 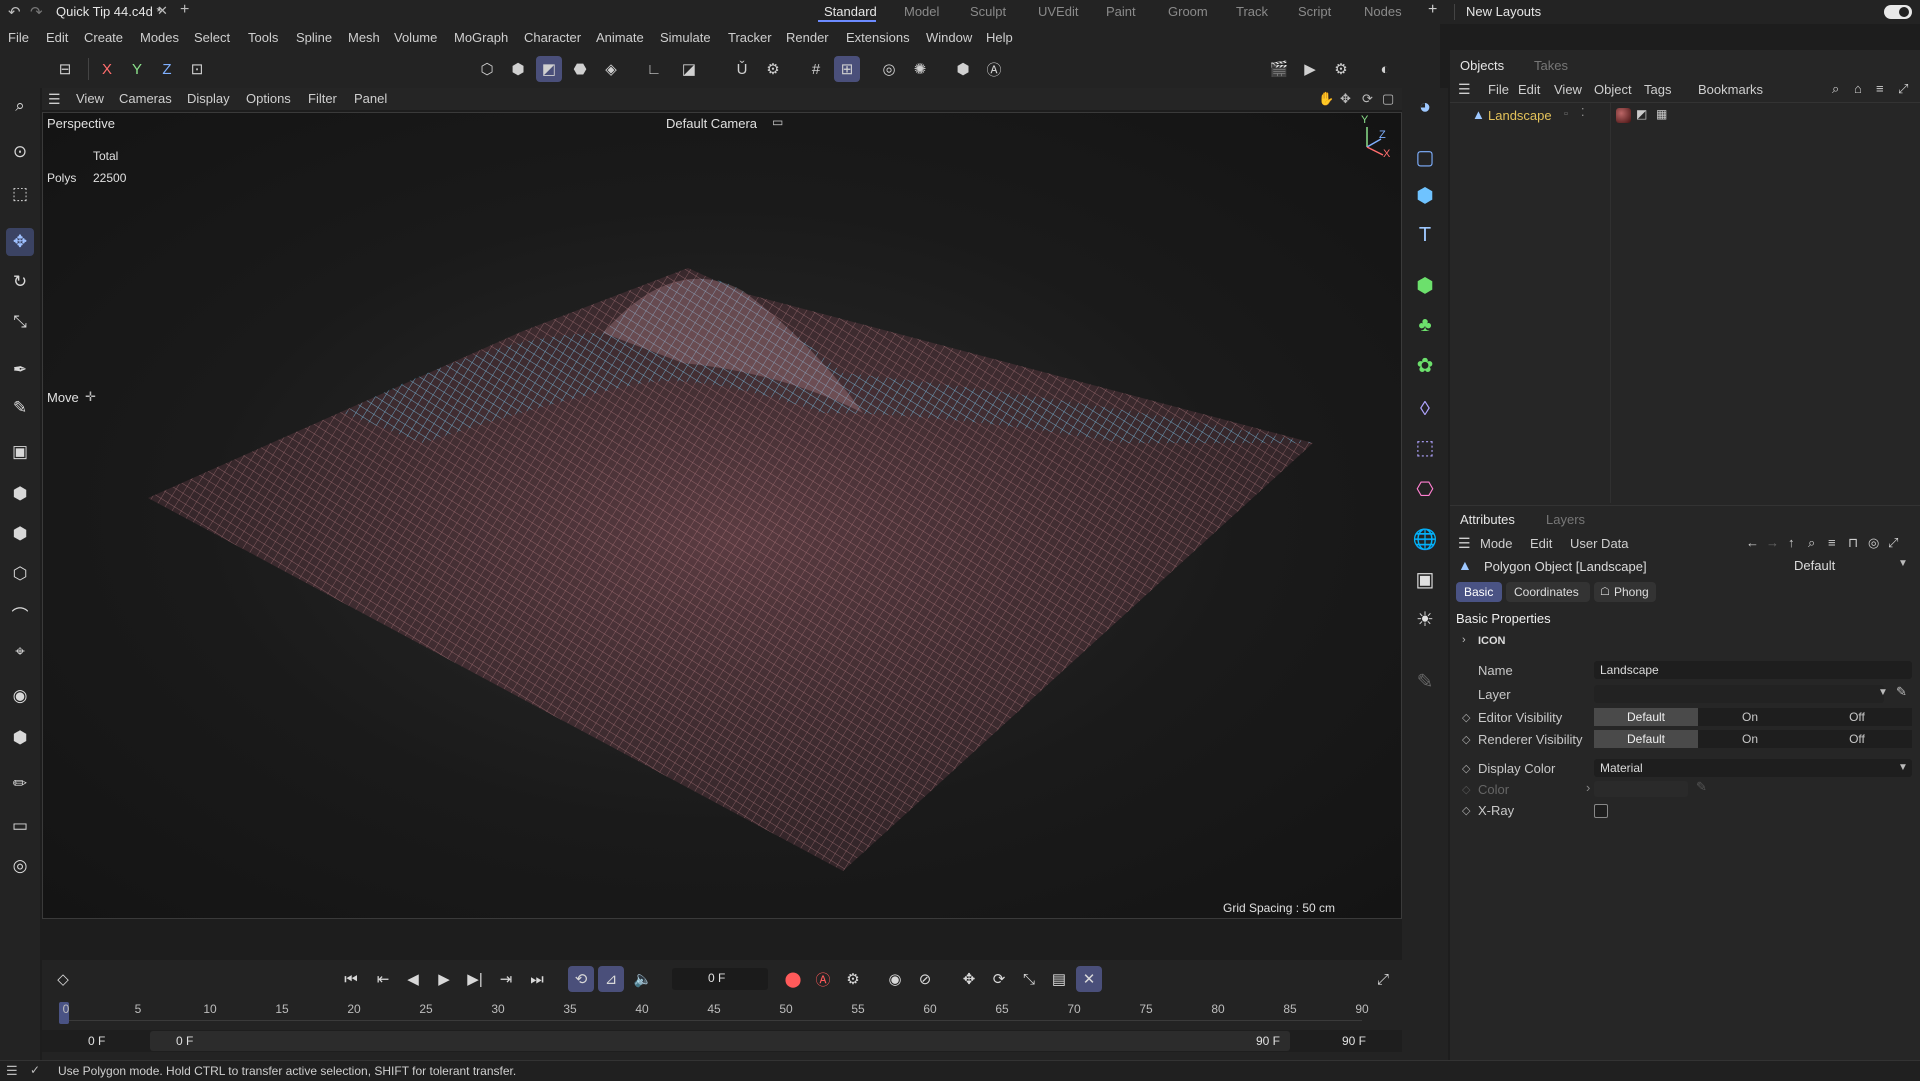 What do you see at coordinates (549, 69) in the screenshot?
I see `polygon-mode-icon: ◩` at bounding box center [549, 69].